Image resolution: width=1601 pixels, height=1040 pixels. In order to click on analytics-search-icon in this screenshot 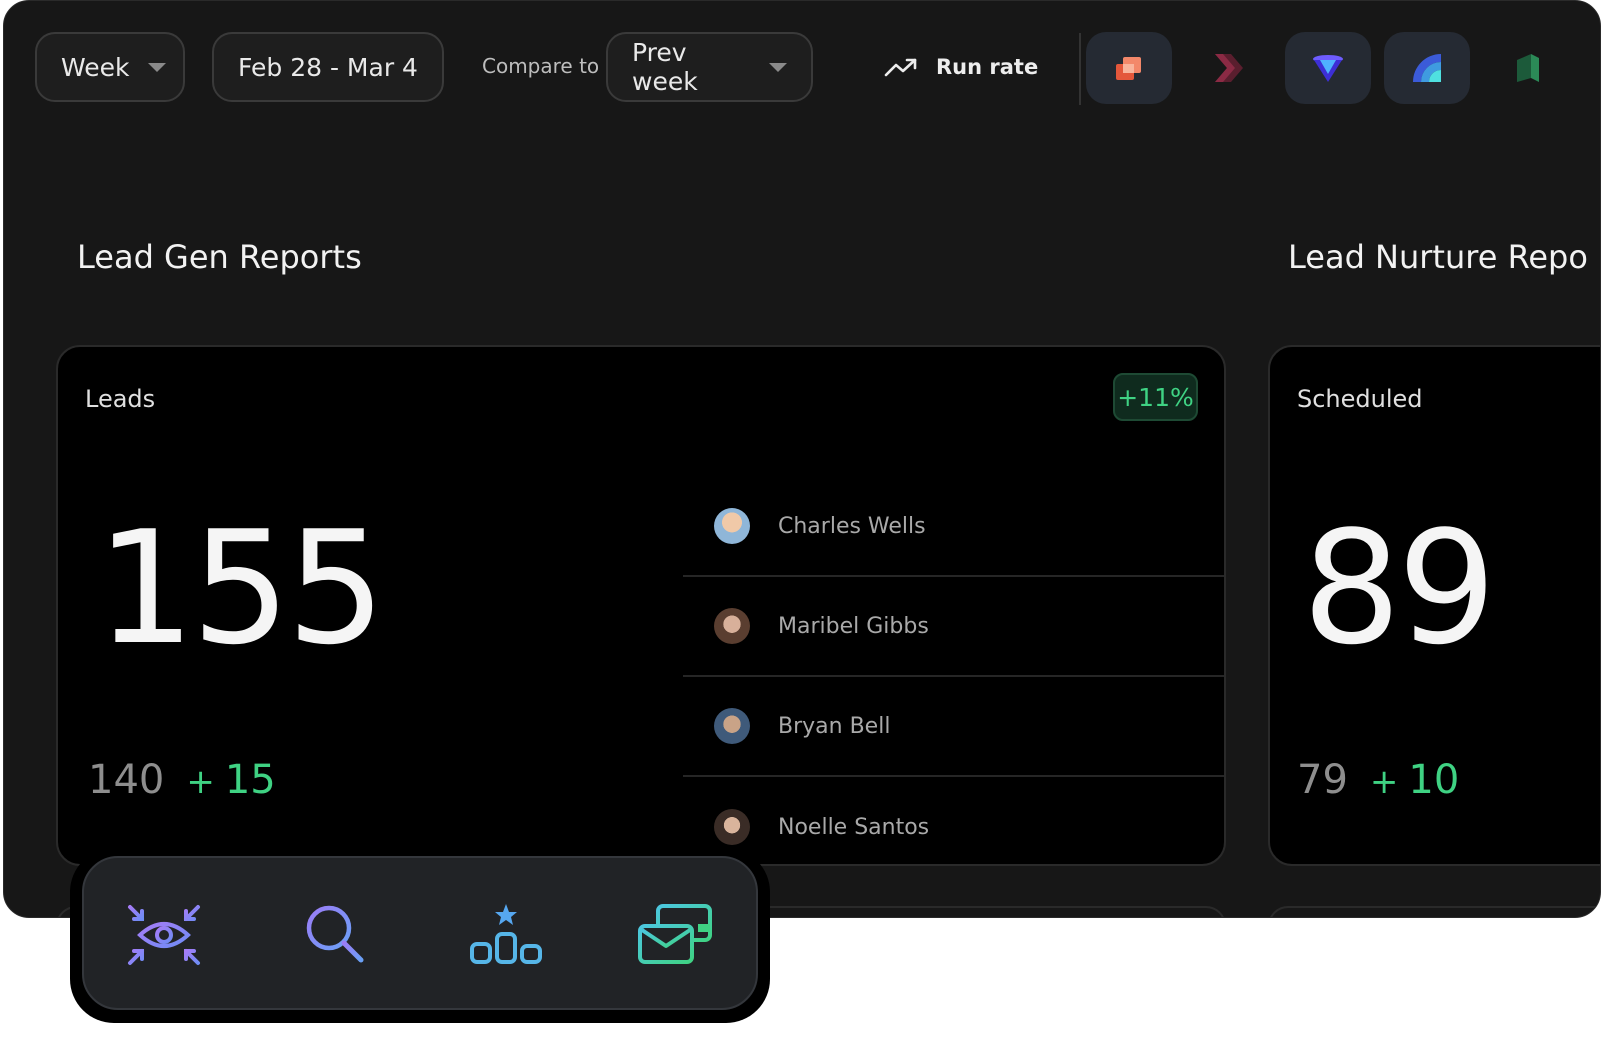, I will do `click(336, 935)`.